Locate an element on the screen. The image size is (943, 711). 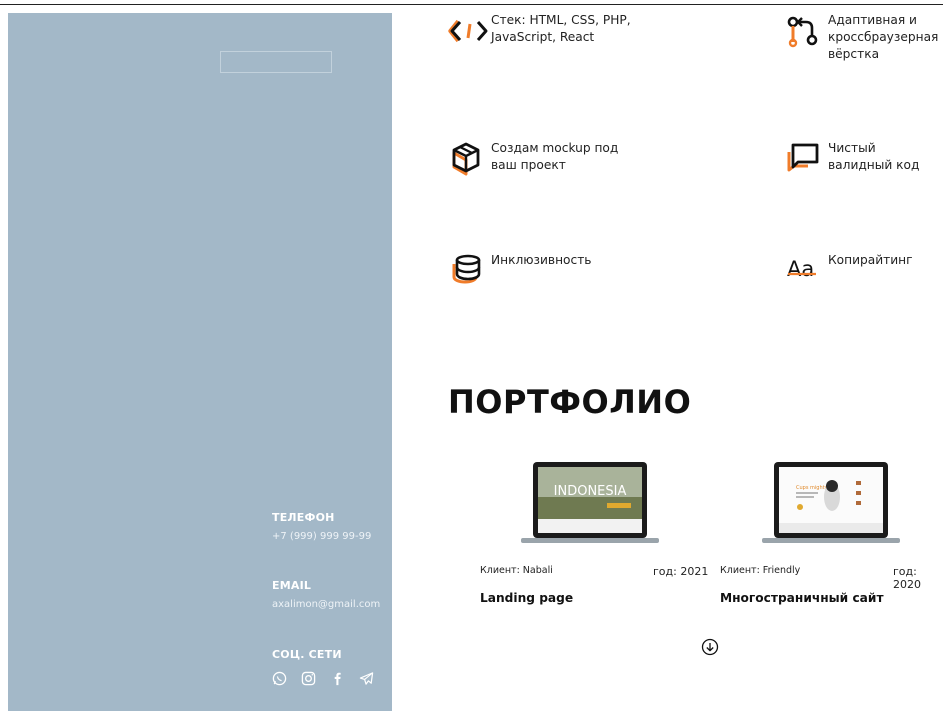
portfolio-title: ПОРТФОЛИО is located at coordinates (570, 402).